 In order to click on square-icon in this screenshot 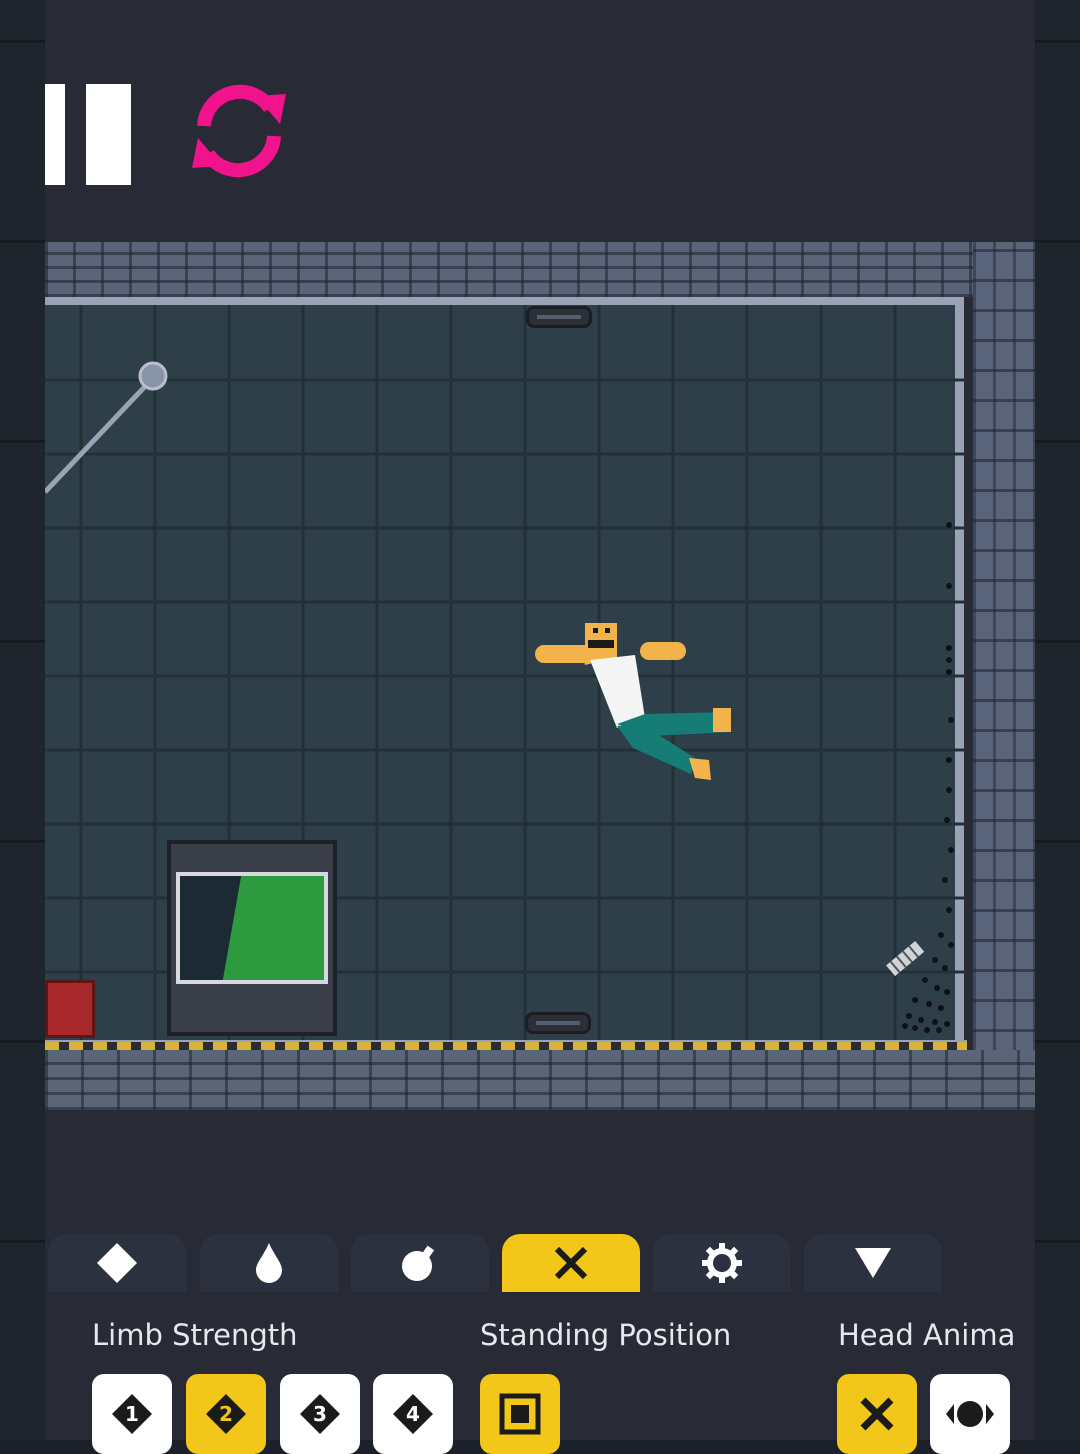, I will do `click(520, 1414)`.